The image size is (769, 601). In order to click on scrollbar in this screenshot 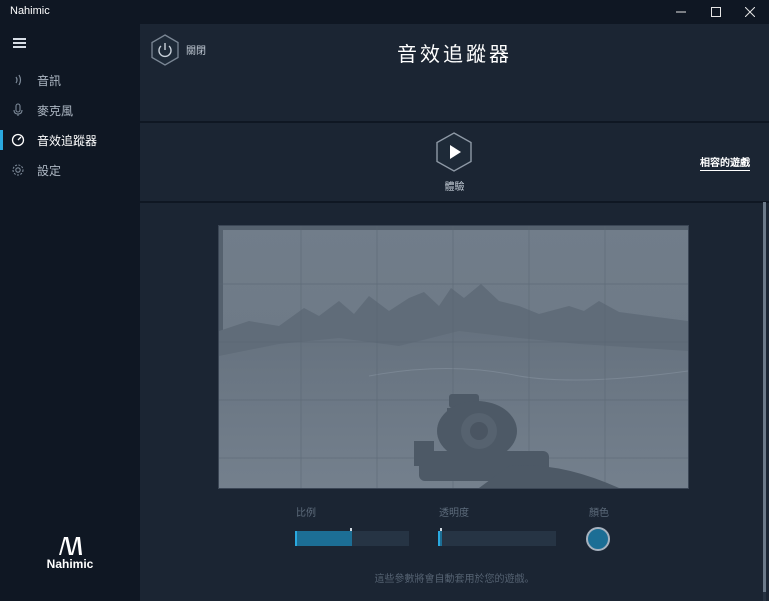, I will do `click(764, 401)`.